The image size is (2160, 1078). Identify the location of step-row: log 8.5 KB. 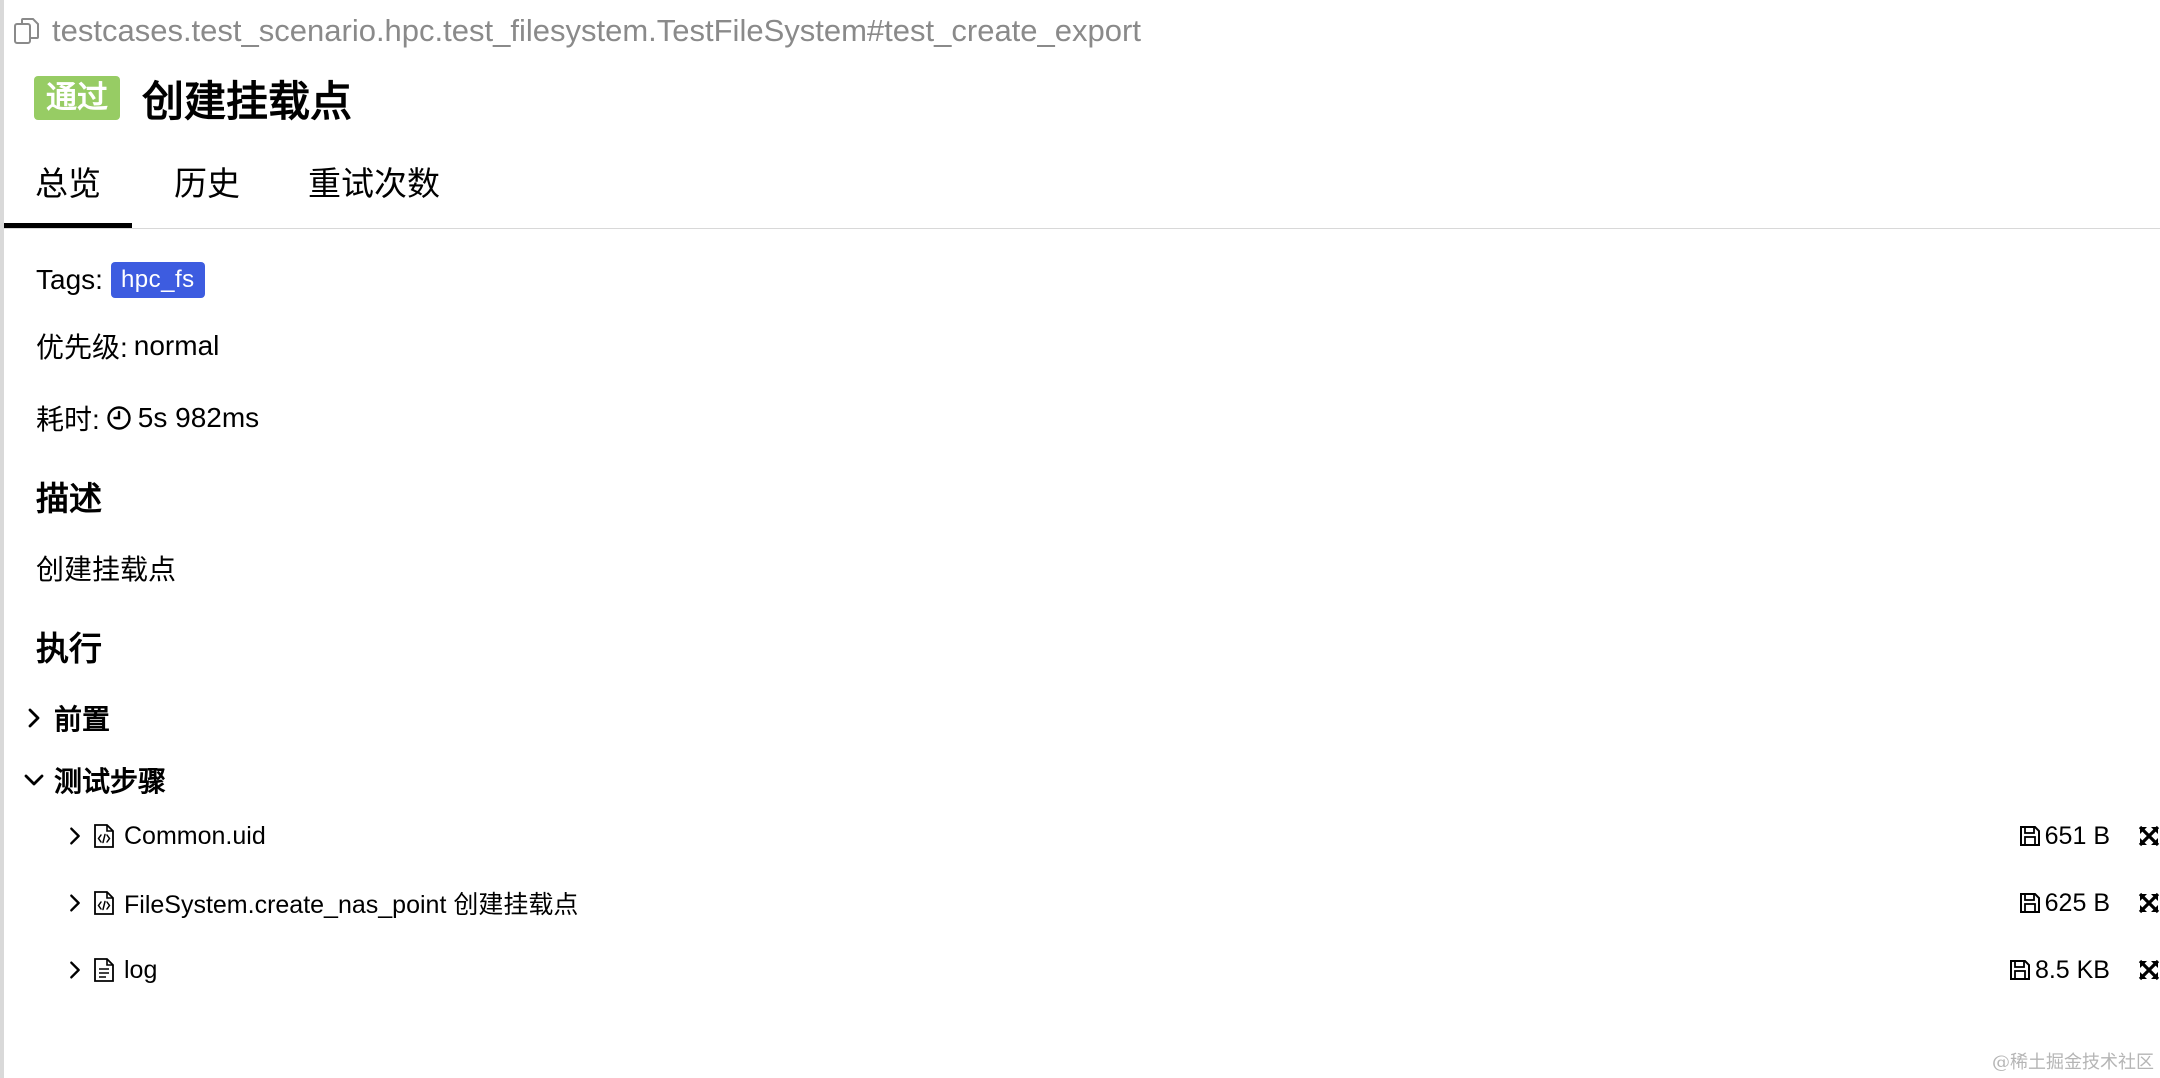
(1112, 970).